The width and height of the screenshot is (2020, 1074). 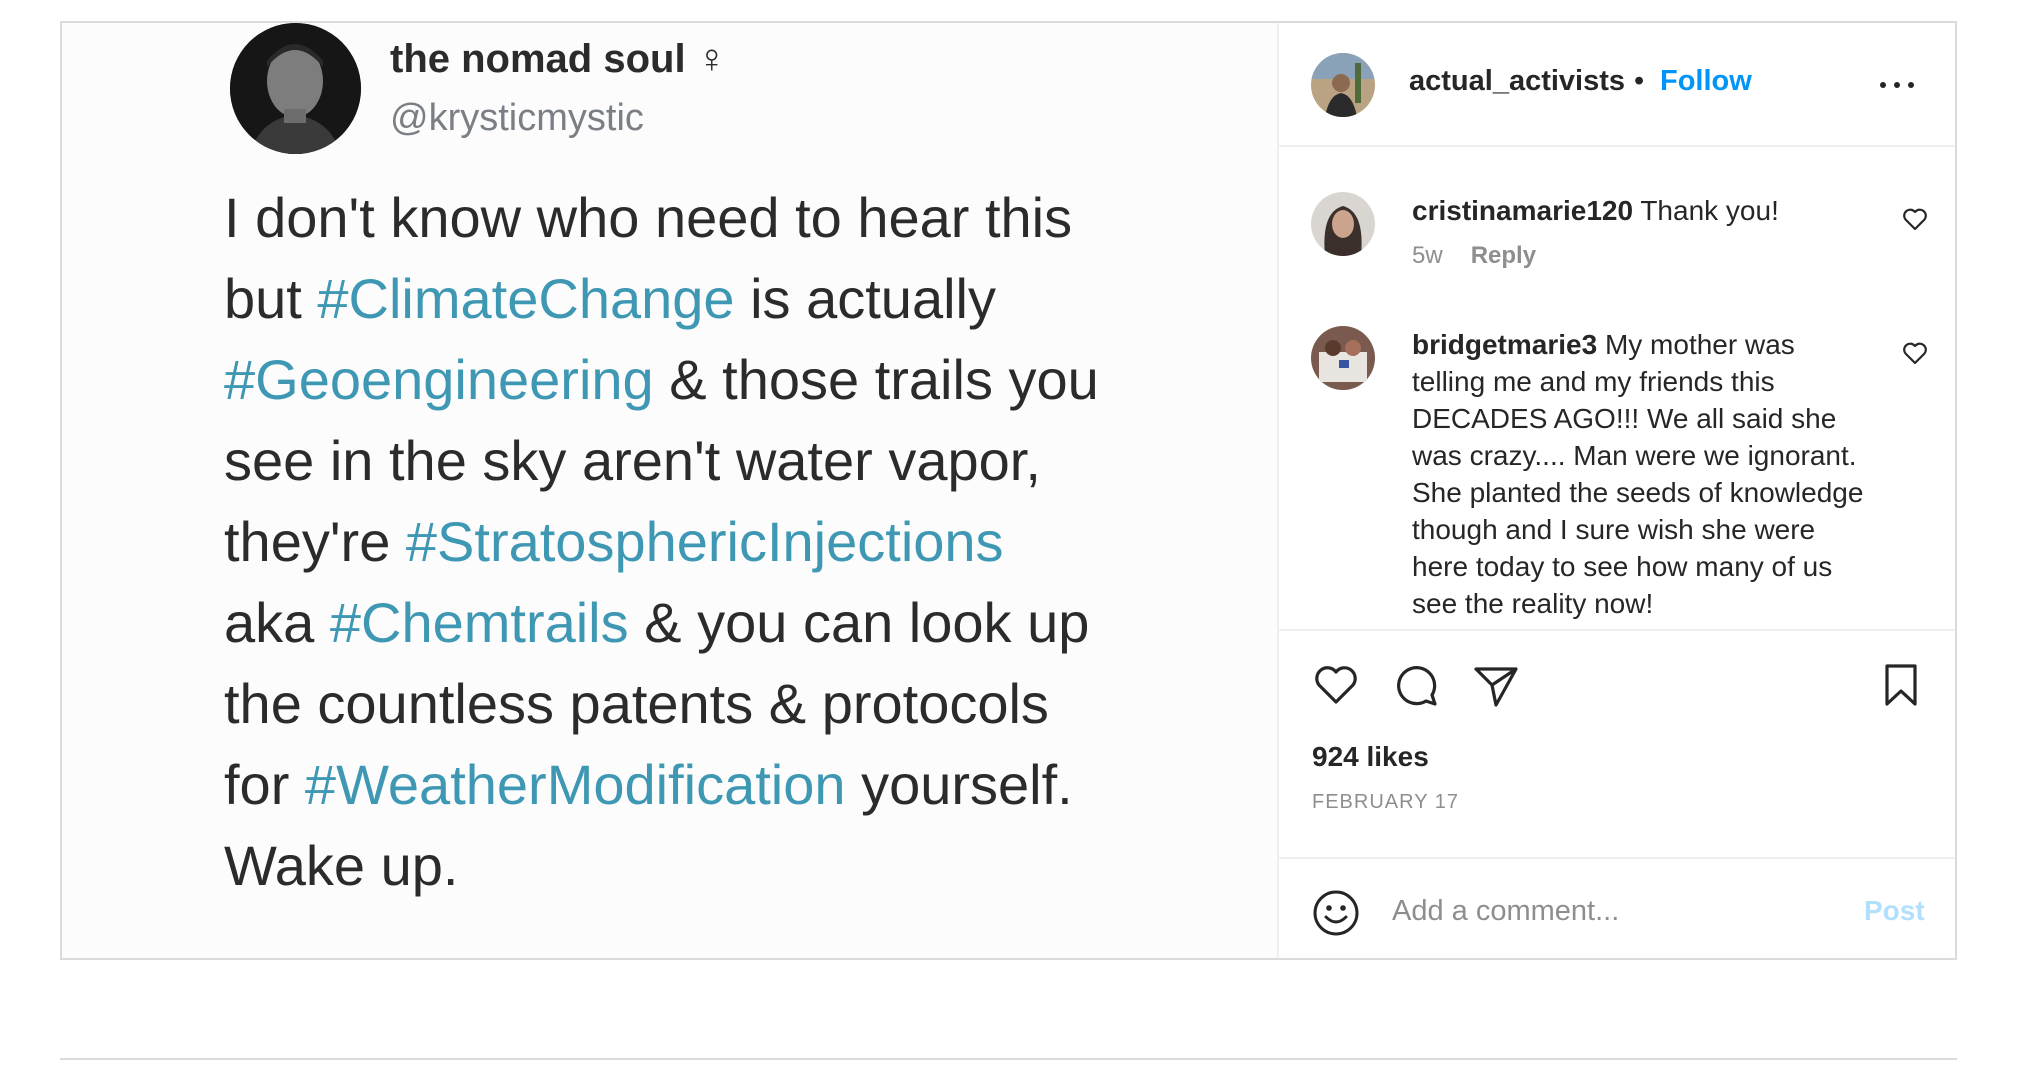 I want to click on tweet-hashtag: #Geoengineering, so click(x=439, y=379).